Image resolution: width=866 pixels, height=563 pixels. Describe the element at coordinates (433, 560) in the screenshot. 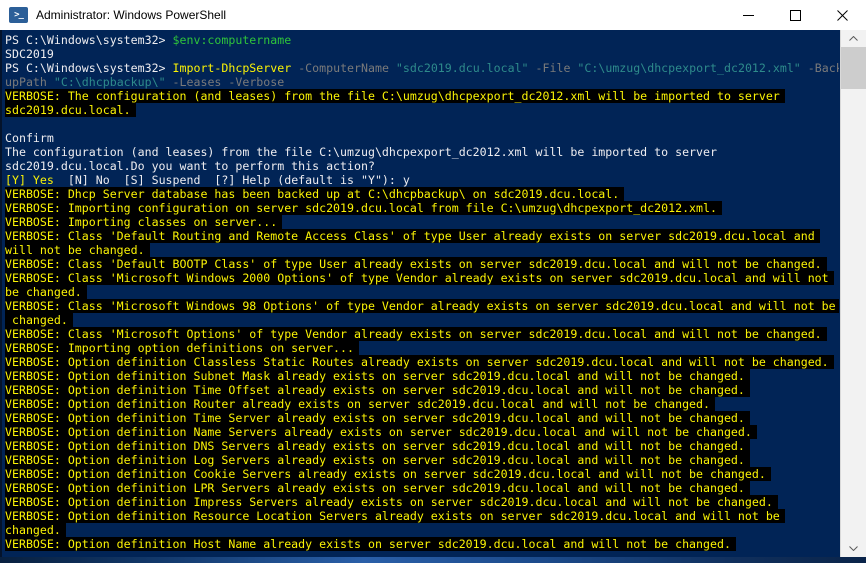

I see `window-bottom-edge` at that location.